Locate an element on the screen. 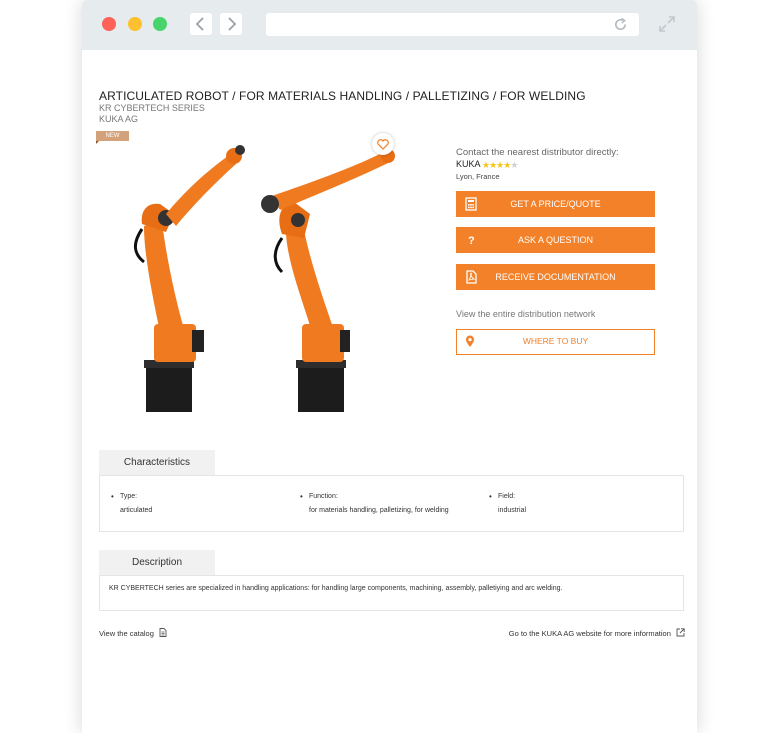  where-to-buy-button: WHERE TO BUY is located at coordinates (555, 342).